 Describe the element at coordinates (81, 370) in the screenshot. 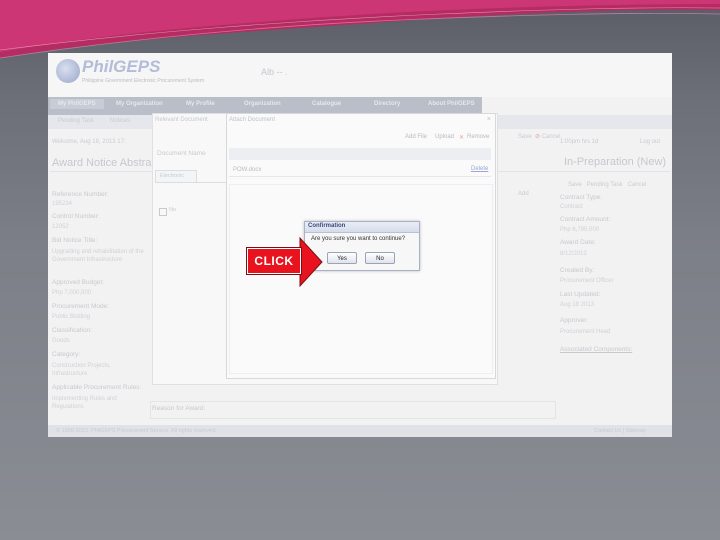

I see `field-value: Construction Projects, Infrastructure` at that location.